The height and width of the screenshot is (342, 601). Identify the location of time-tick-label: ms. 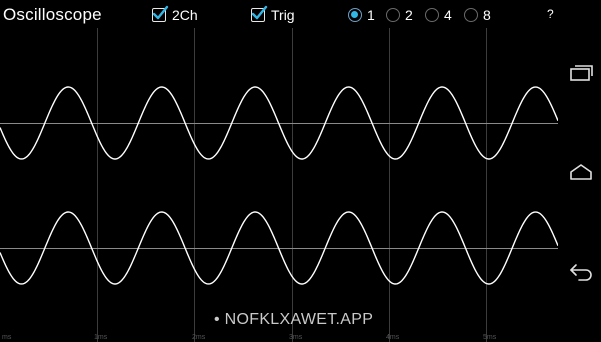
(7, 337).